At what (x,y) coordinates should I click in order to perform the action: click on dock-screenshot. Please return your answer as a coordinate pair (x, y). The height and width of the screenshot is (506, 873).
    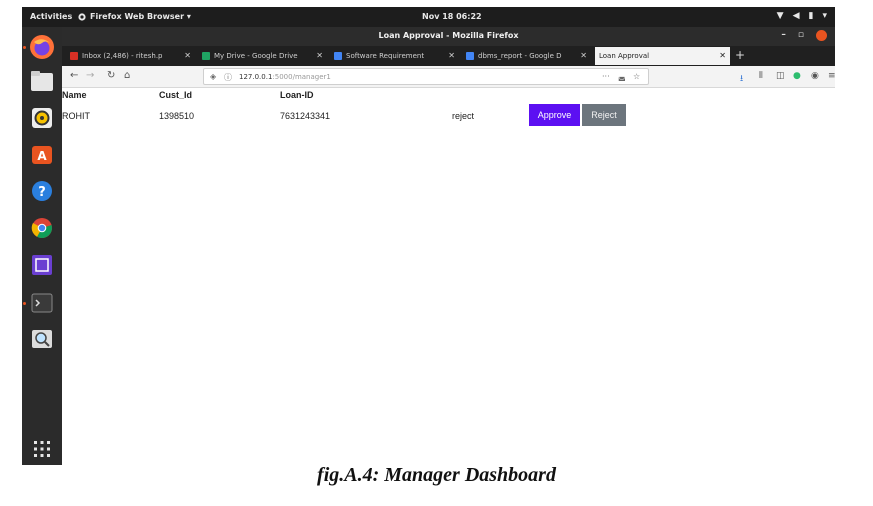
    Looking at the image, I should click on (42, 265).